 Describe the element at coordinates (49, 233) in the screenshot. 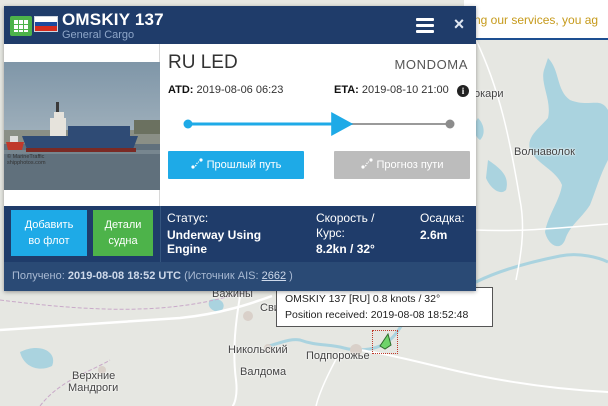

I see `add-to-fleet-button: Добавить во флот` at that location.